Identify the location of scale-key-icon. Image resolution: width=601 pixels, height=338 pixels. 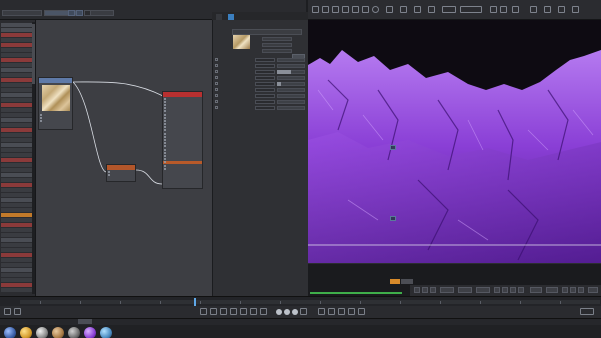
(341, 311).